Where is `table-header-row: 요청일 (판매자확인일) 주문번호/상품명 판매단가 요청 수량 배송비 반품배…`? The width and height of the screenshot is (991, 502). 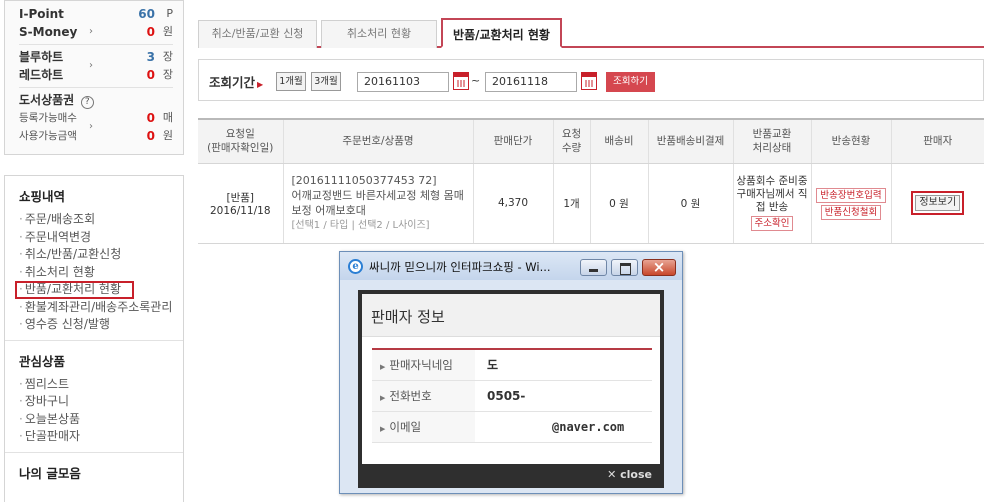
table-header-row: 요청일 (판매자확인일) 주문번호/상품명 판매단가 요청 수량 배송비 반품배… is located at coordinates (591, 141).